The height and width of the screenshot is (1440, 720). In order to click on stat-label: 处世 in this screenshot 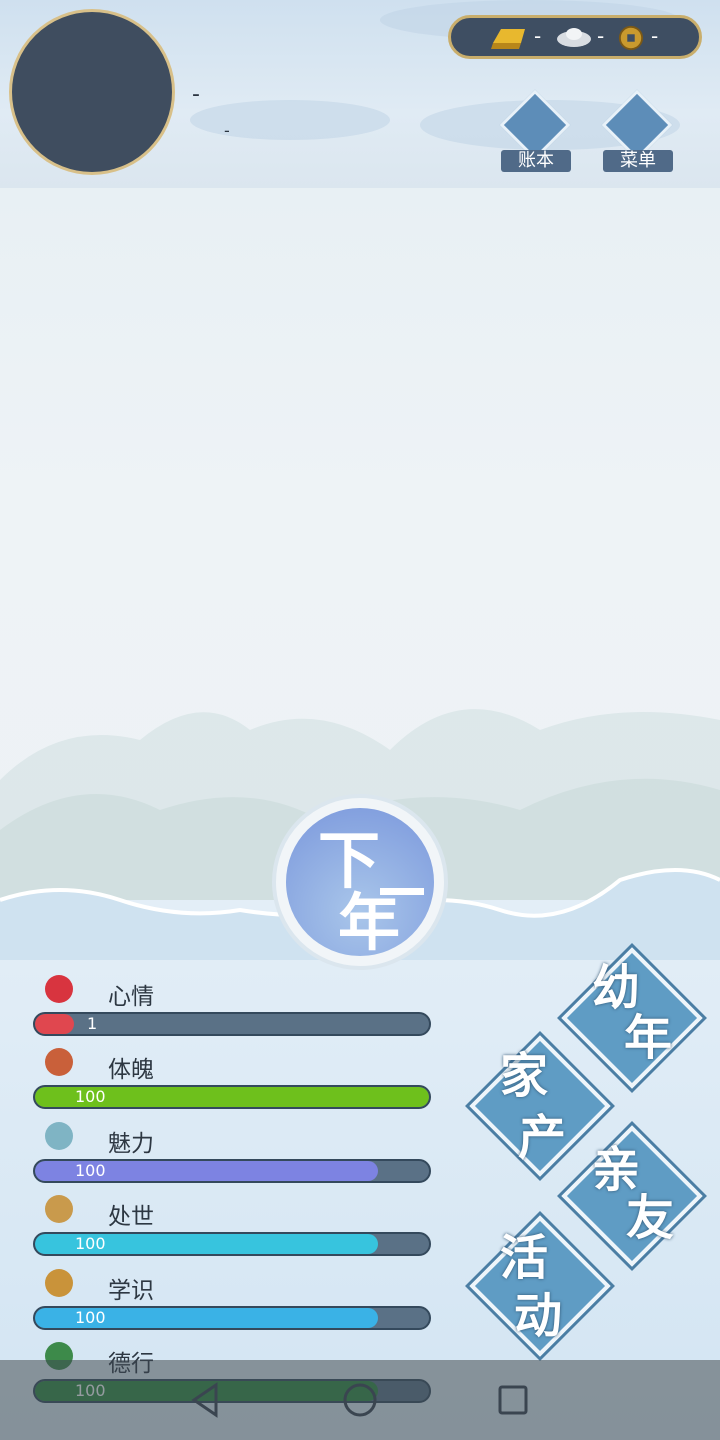, I will do `click(131, 1217)`.